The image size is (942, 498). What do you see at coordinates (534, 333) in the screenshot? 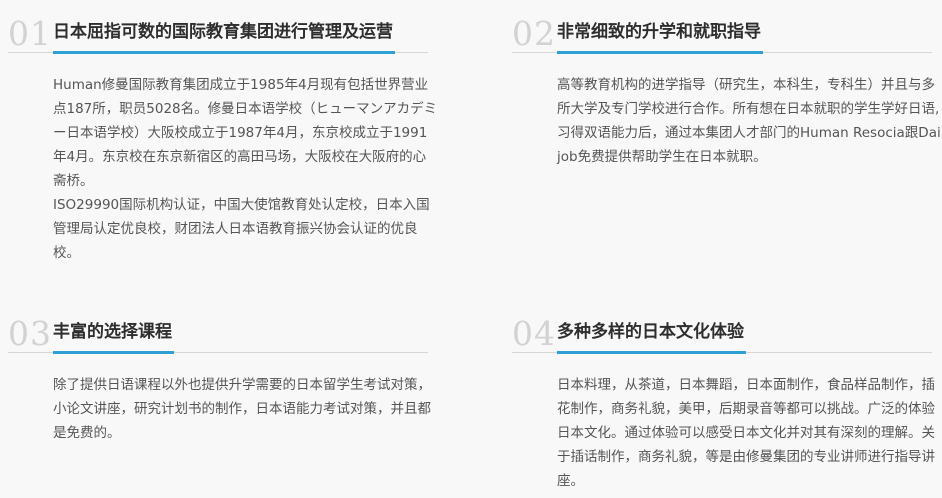
I see `feature-number: 04` at bounding box center [534, 333].